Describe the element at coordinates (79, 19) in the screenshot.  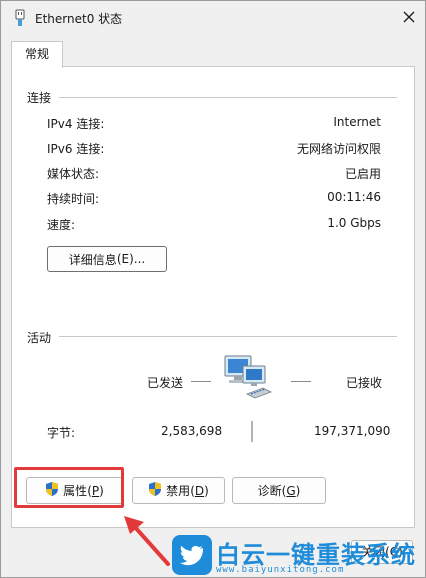
I see `window-title: Ethernet0 状态` at that location.